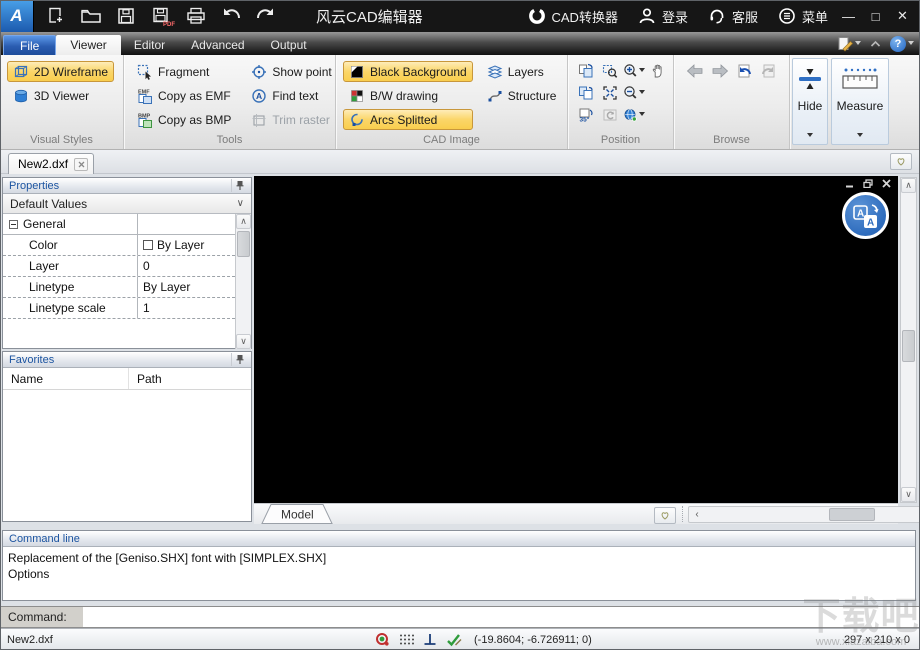  What do you see at coordinates (30, 45) in the screenshot?
I see `tab-file: File` at bounding box center [30, 45].